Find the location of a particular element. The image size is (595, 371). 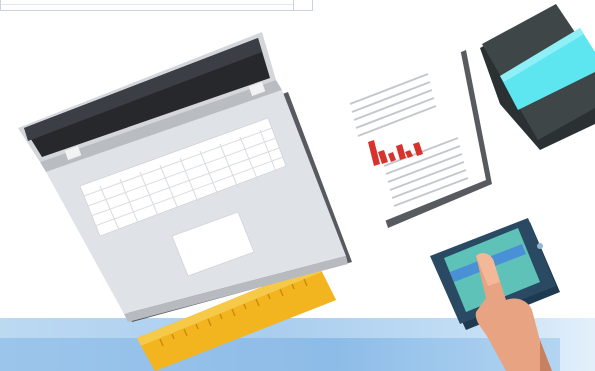

document-icon is located at coordinates (417, 138).